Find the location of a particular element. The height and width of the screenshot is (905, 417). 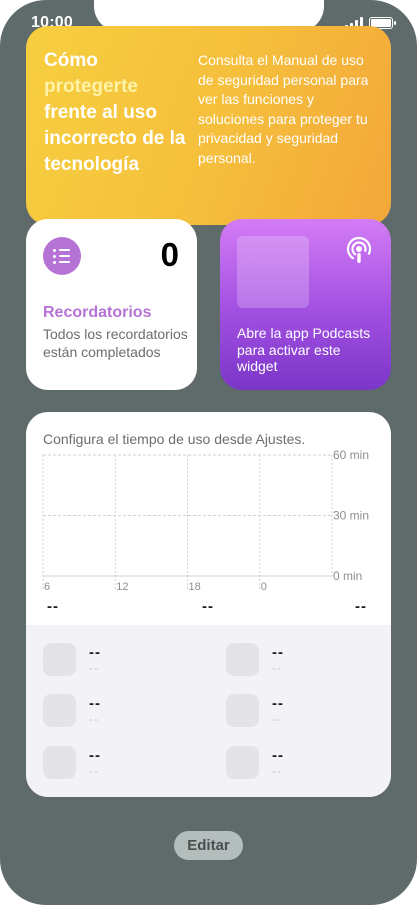

list-bullet-icon is located at coordinates (62, 256).